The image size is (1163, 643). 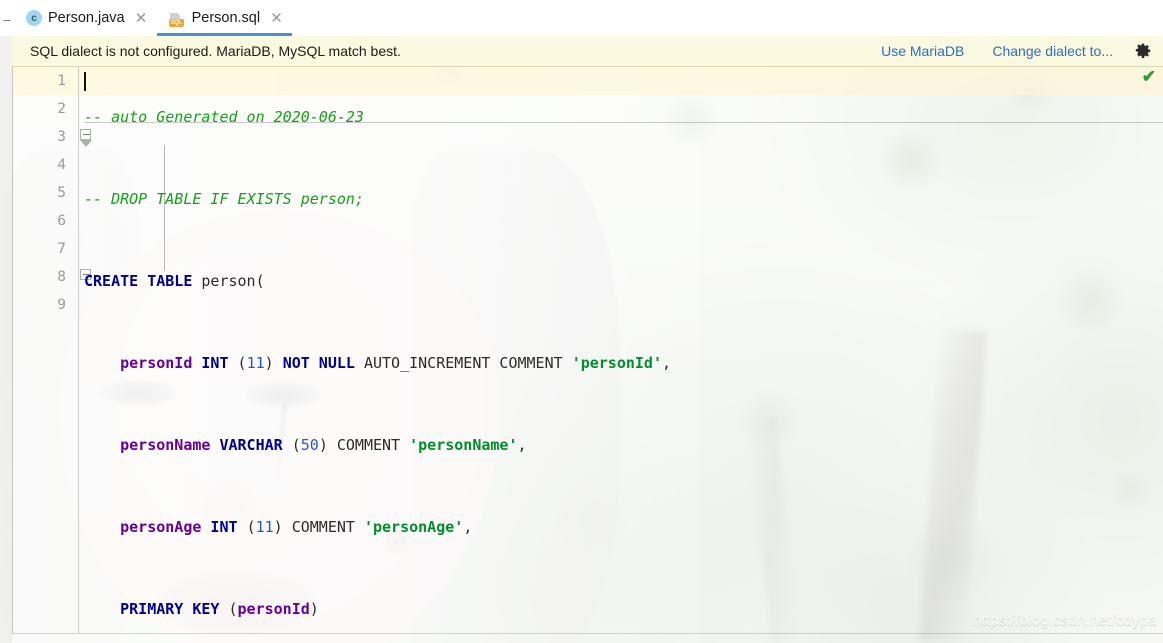 I want to click on tab-person-java: c Person.java ✕, so click(x=85, y=18).